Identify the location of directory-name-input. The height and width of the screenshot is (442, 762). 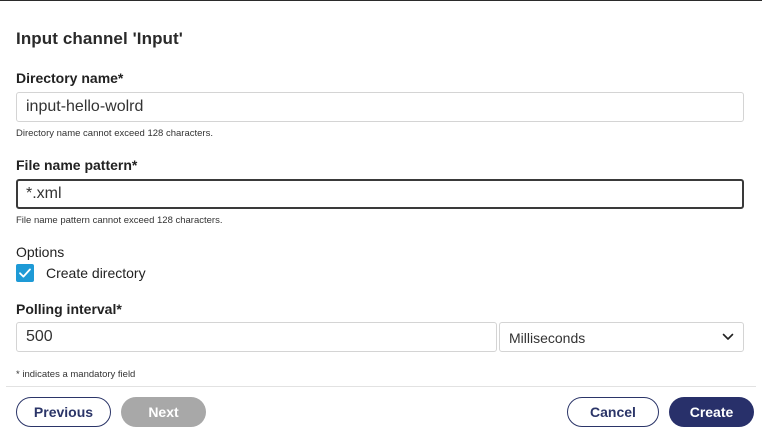
(380, 107).